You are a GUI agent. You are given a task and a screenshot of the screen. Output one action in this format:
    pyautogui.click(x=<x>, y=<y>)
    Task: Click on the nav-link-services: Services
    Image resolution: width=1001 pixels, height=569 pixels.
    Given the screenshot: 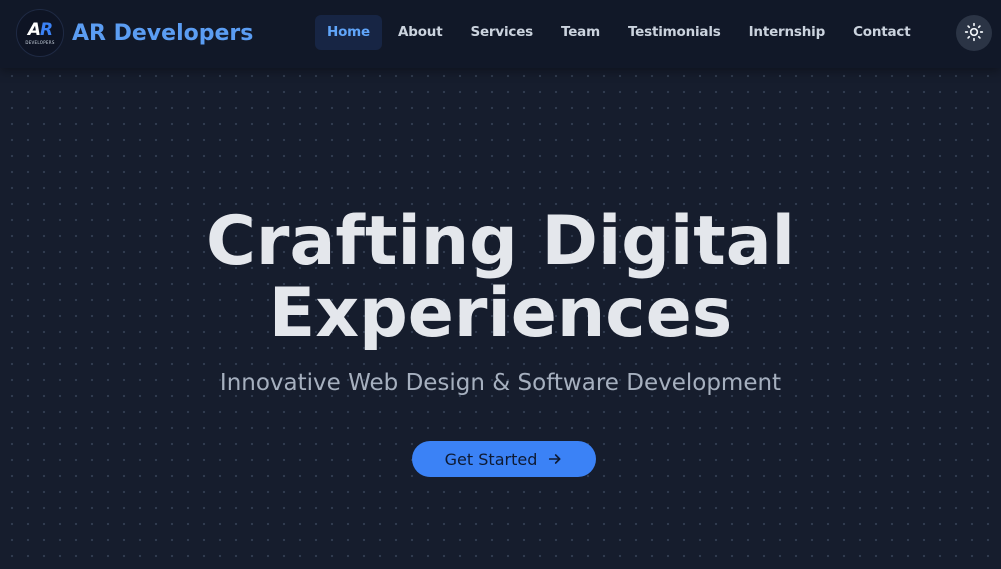 What is the action you would take?
    pyautogui.click(x=501, y=32)
    